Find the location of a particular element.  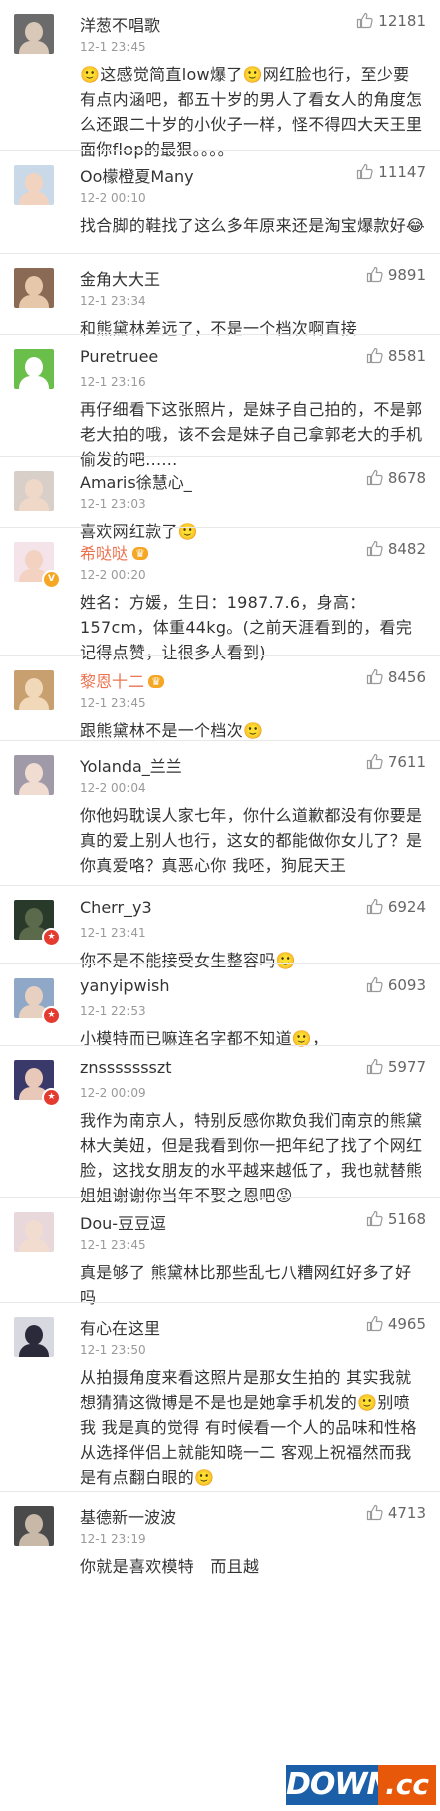

commenter-name: 希哒哒 ♛ is located at coordinates (114, 552).